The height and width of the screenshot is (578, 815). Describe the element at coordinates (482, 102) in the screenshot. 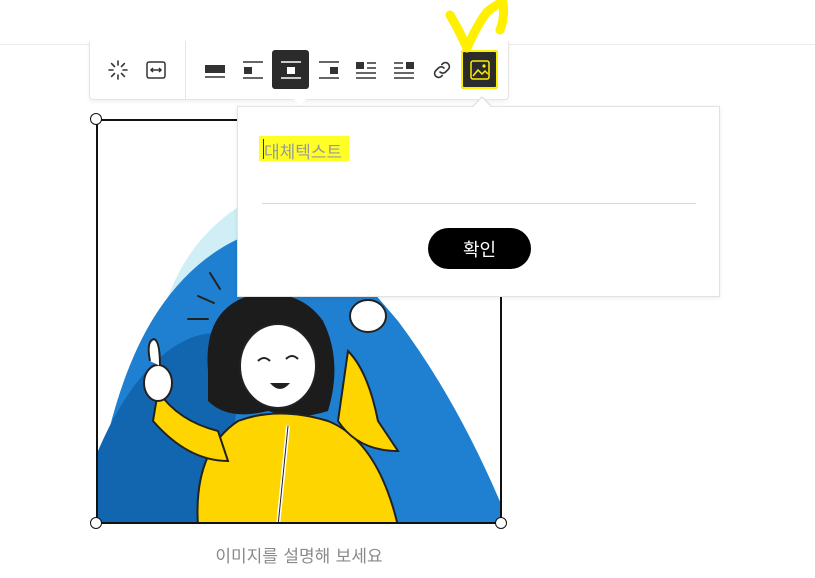

I see `popover-caret` at that location.